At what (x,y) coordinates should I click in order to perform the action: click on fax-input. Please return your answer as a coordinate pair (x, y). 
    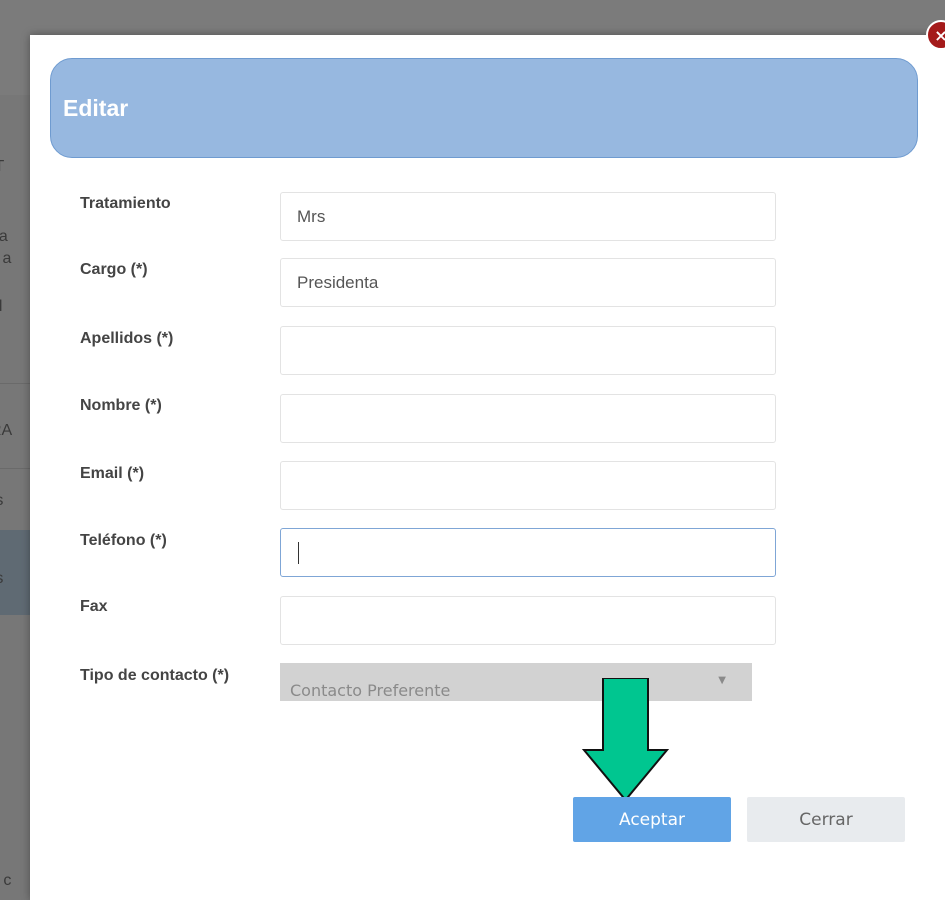
    Looking at the image, I should click on (528, 620).